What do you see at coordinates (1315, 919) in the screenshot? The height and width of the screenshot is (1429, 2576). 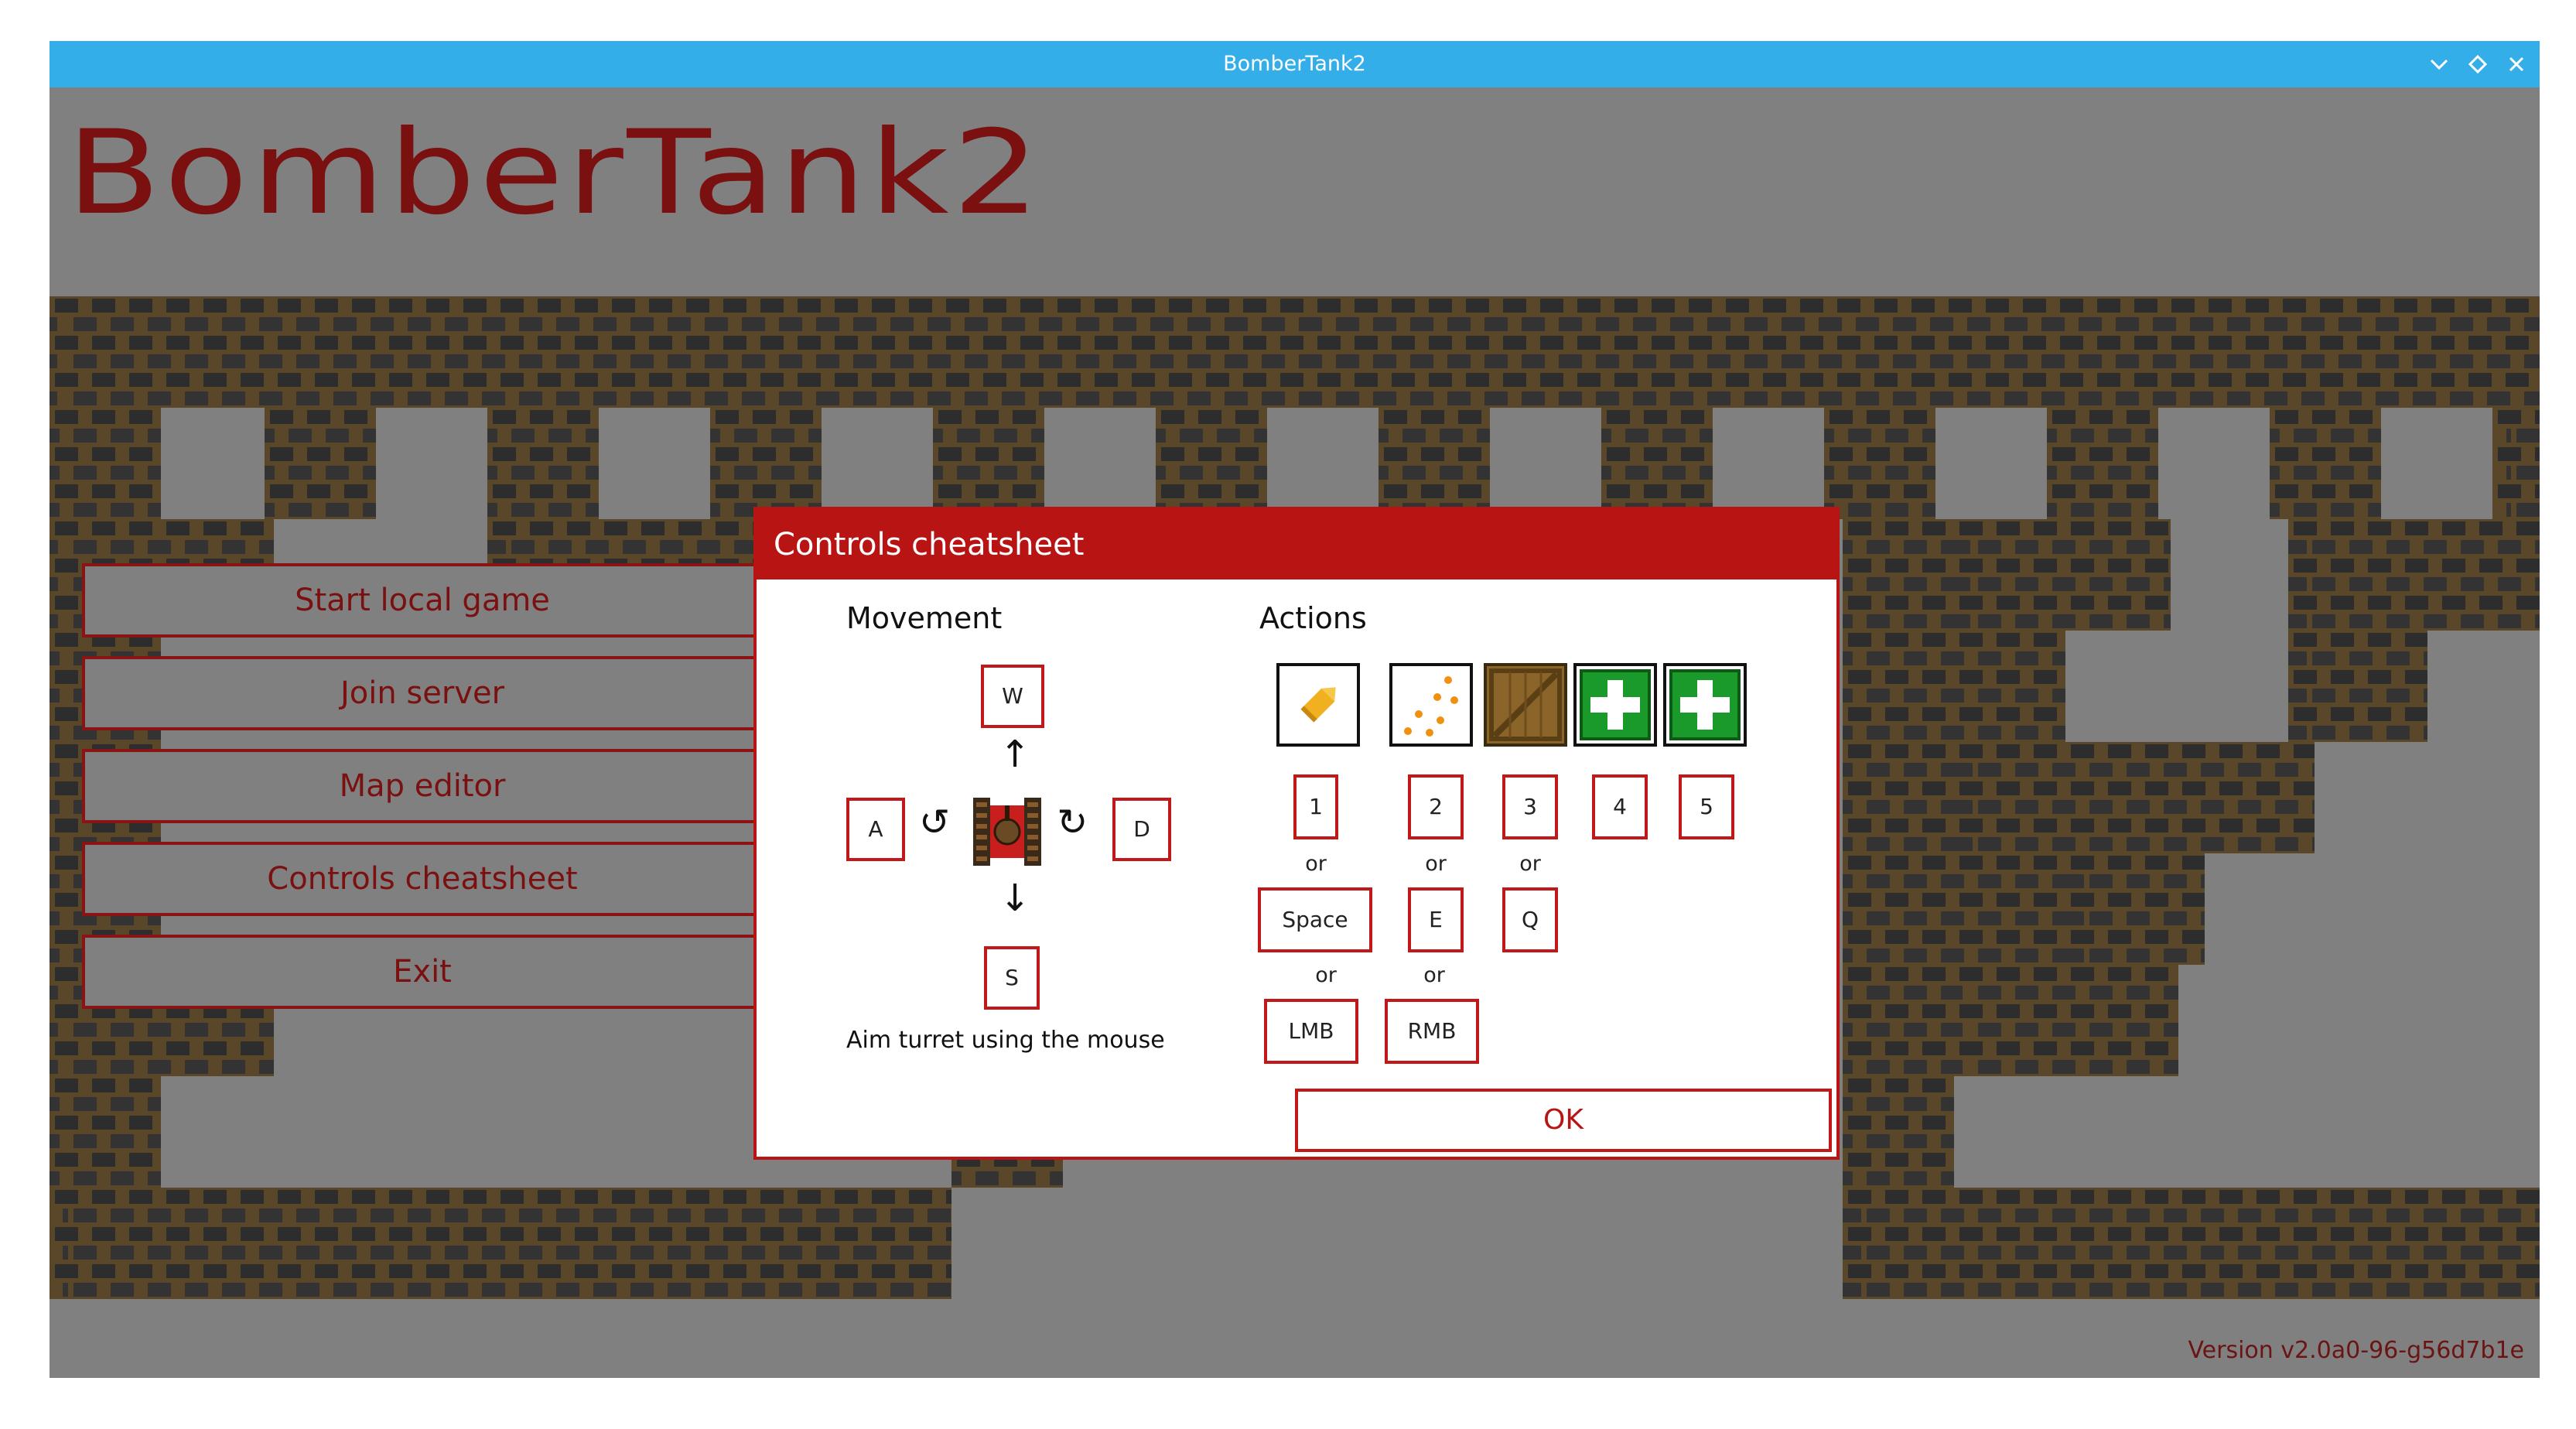 I see `key-space: Space` at bounding box center [1315, 919].